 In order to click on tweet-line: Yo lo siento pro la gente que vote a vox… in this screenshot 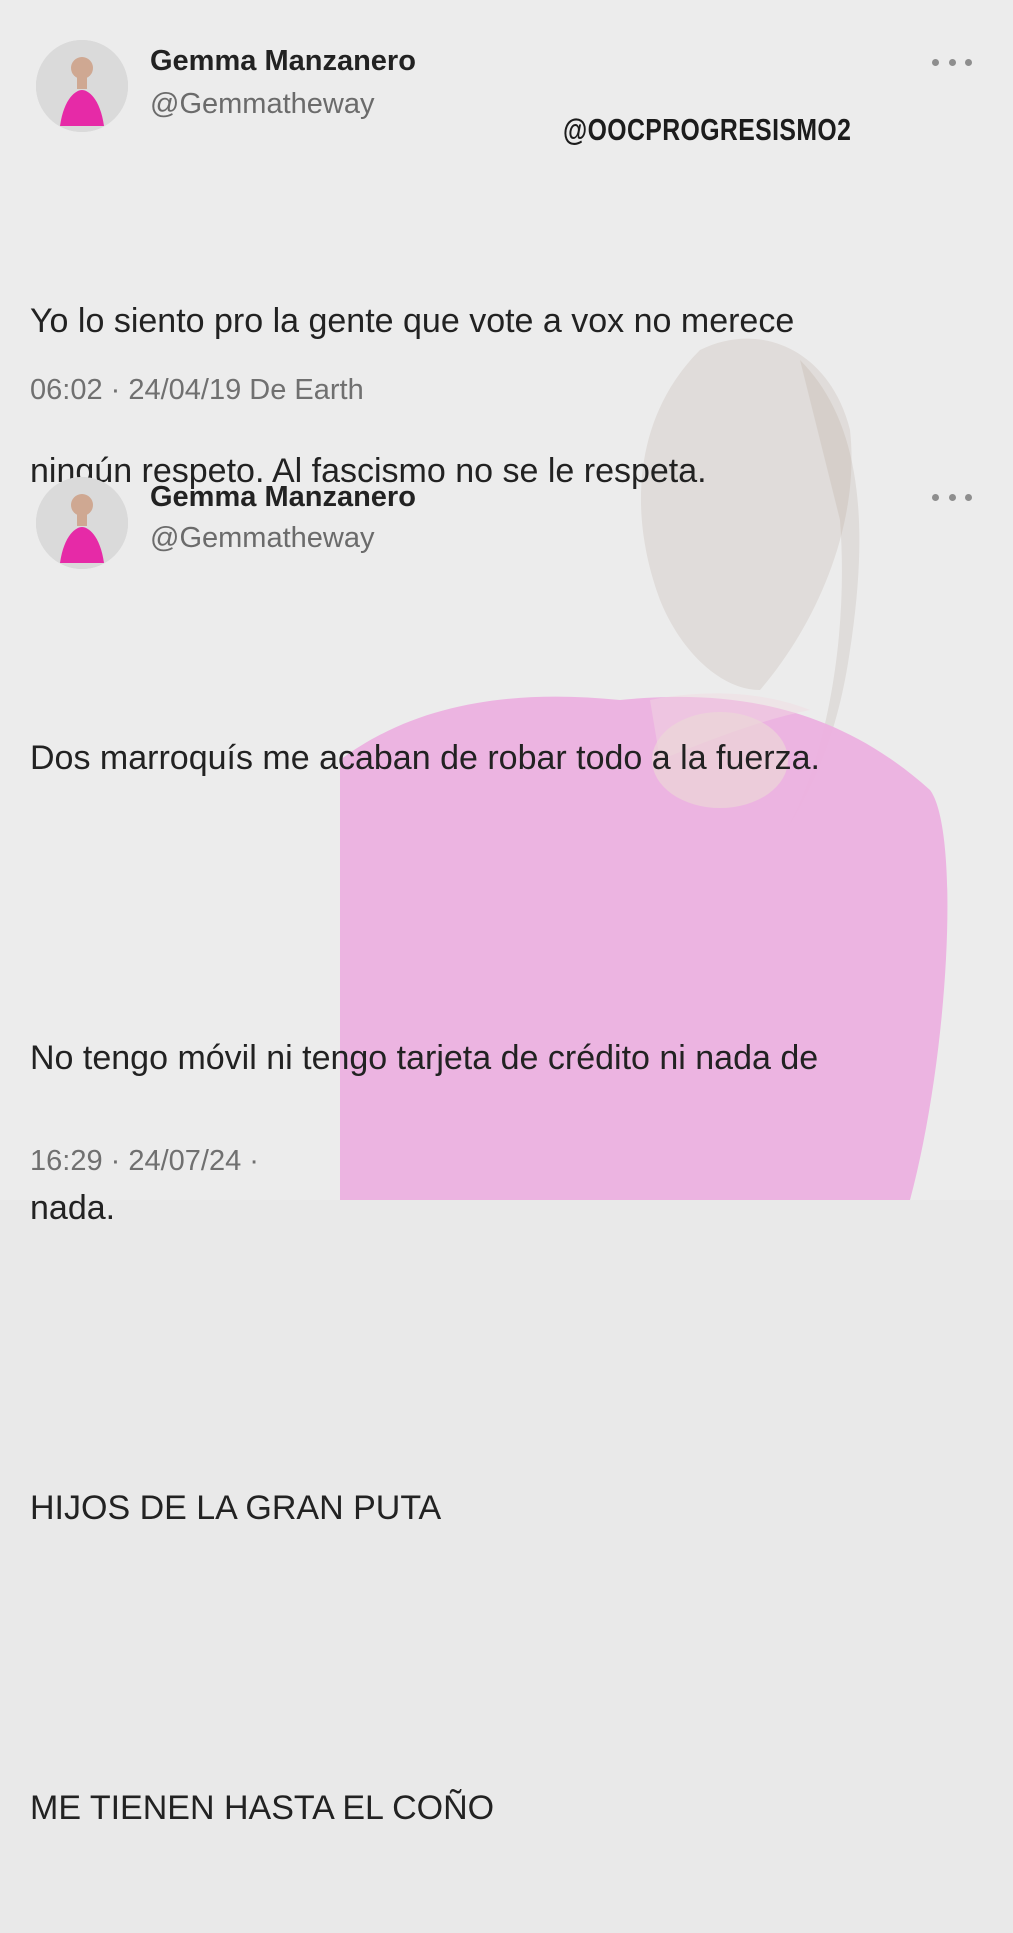, I will do `click(412, 321)`.